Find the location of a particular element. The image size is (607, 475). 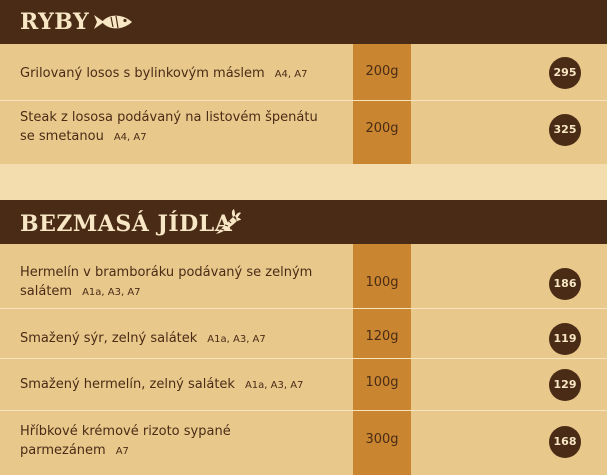

carrot-icon is located at coordinates (227, 224).